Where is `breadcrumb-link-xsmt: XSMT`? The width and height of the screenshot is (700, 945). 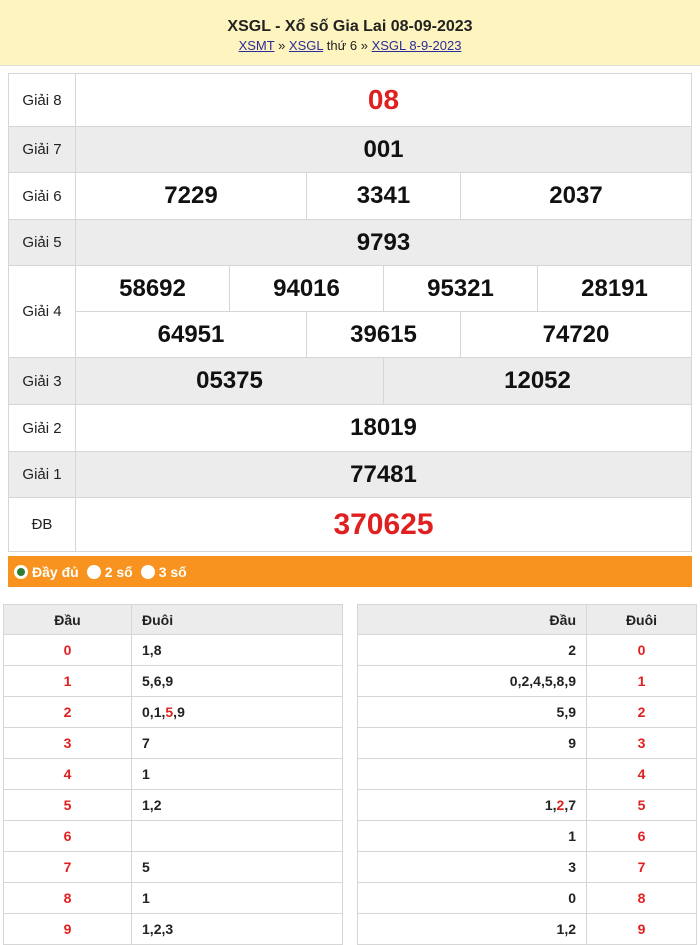 breadcrumb-link-xsmt: XSMT is located at coordinates (257, 45).